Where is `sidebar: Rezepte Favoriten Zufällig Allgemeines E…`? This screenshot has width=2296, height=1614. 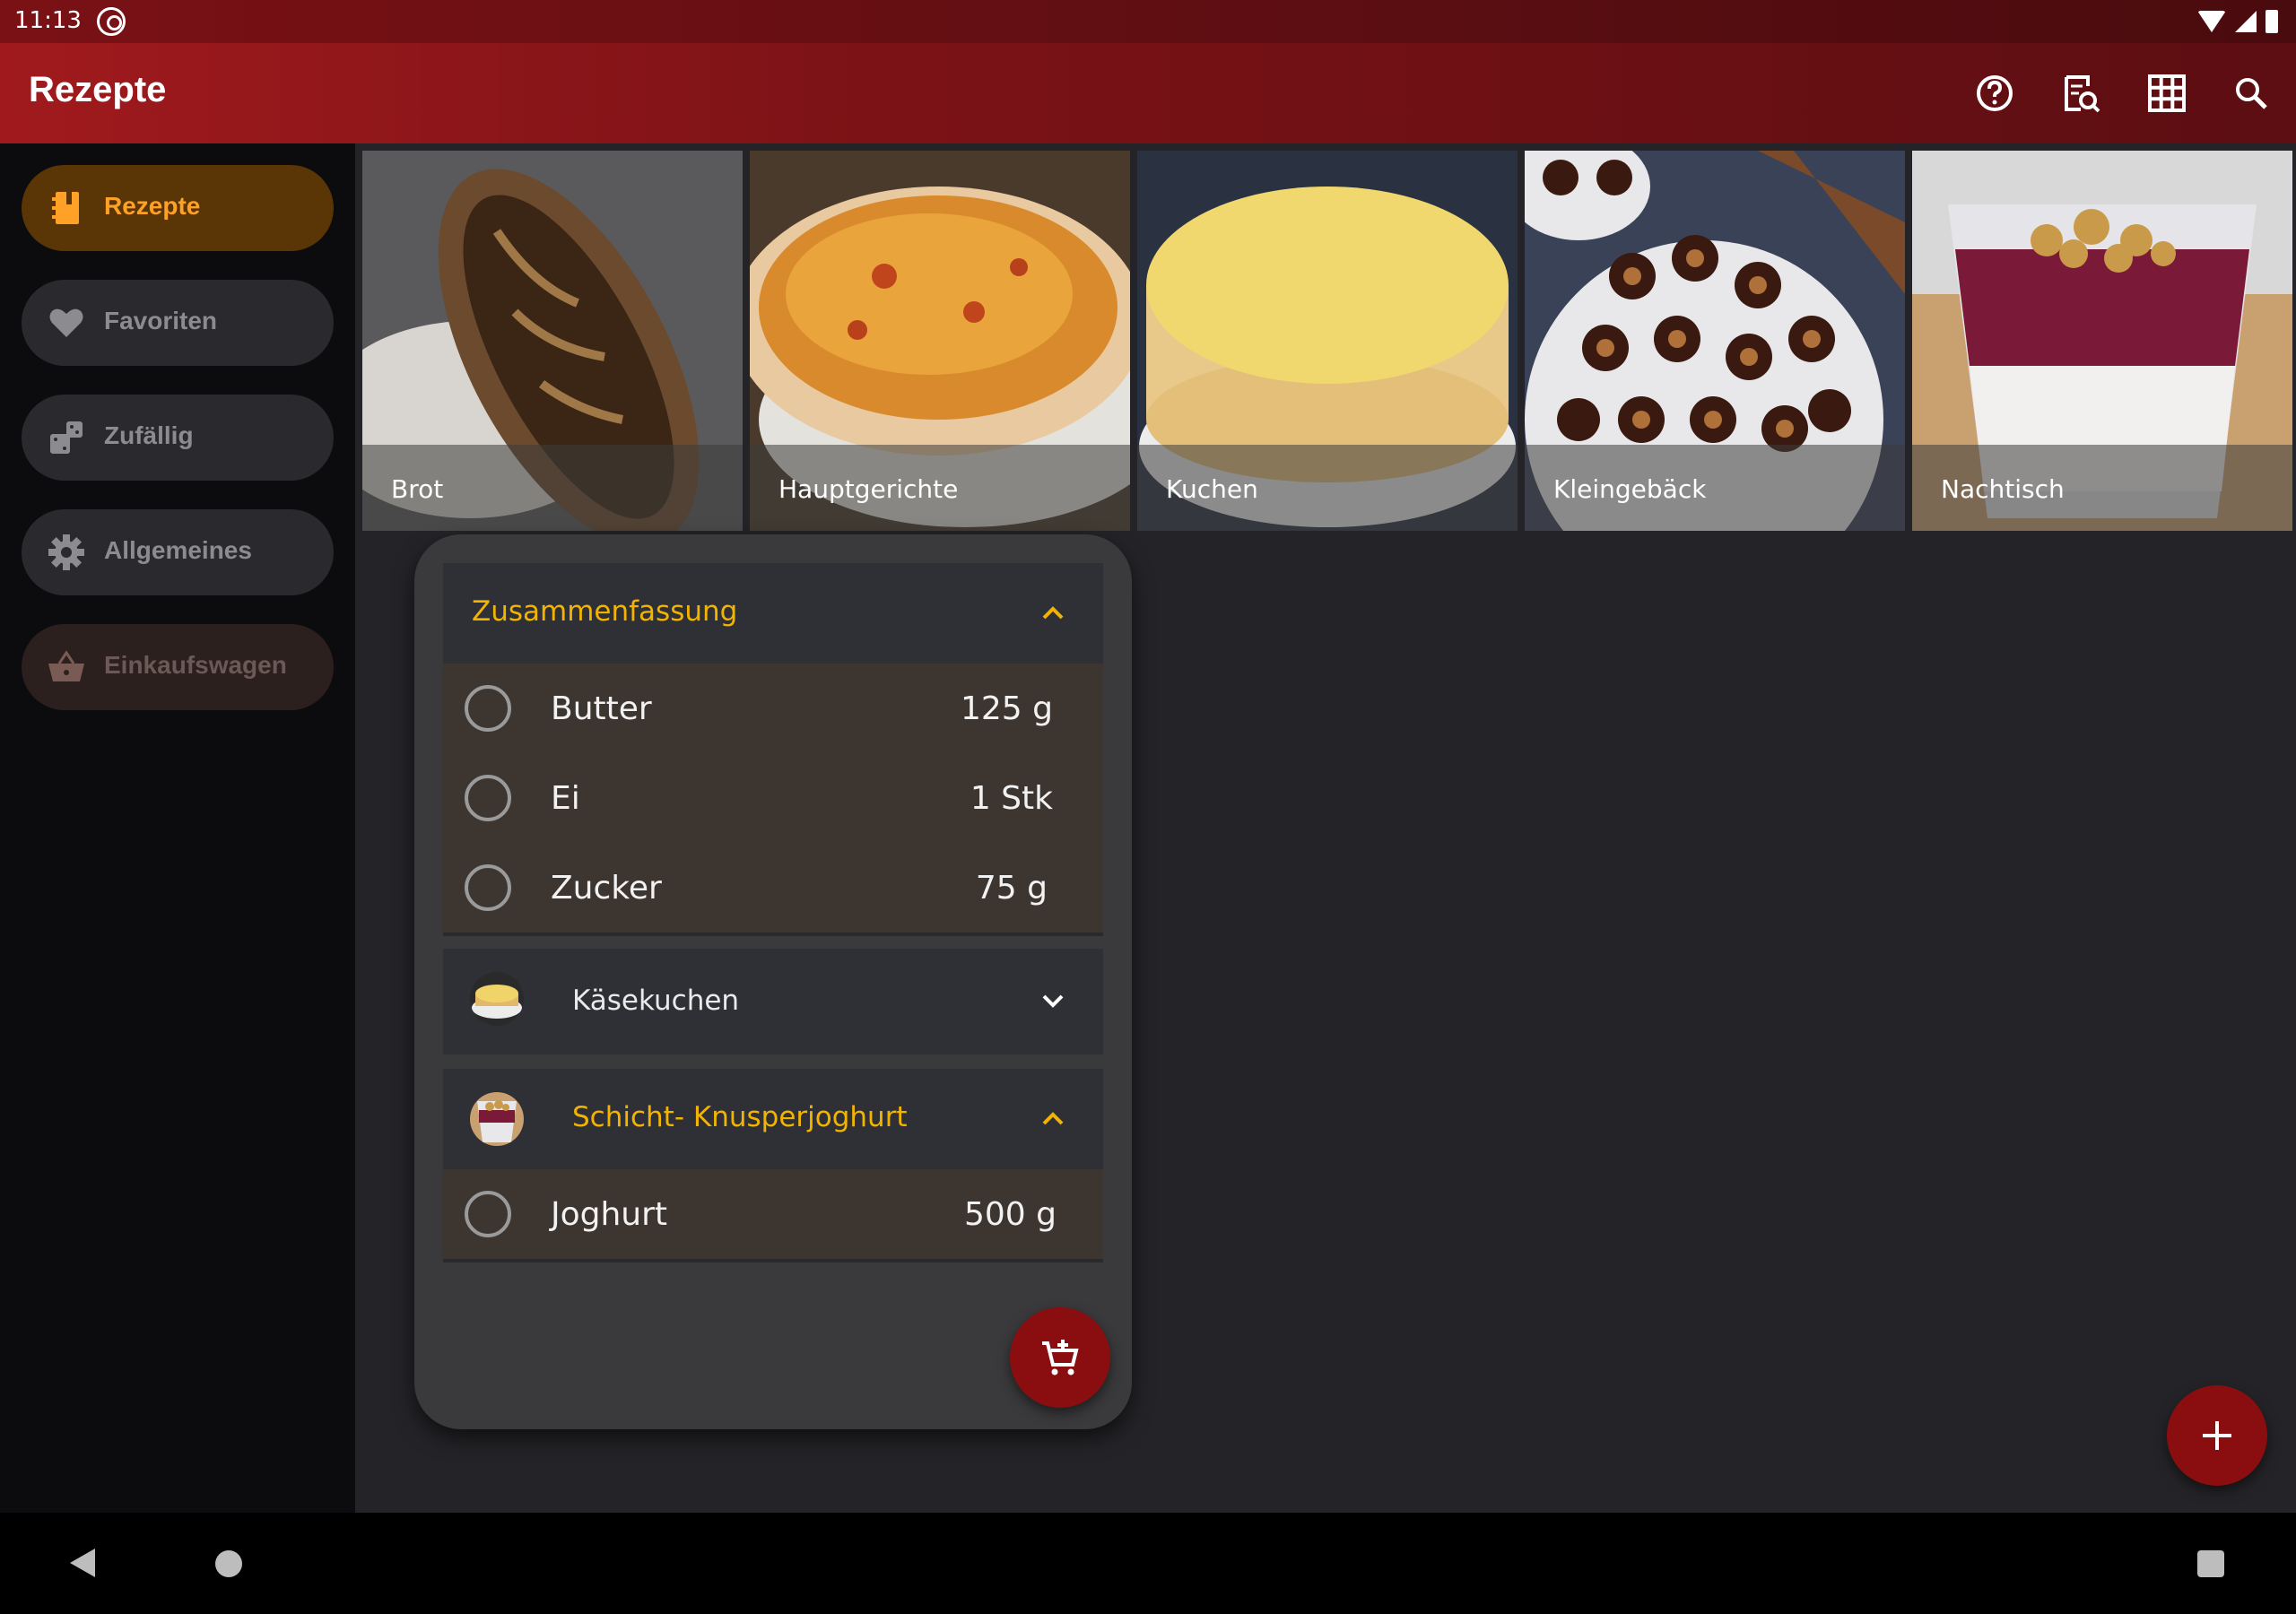
sidebar: Rezepte Favoriten Zufällig Allgemeines E… is located at coordinates (177, 828).